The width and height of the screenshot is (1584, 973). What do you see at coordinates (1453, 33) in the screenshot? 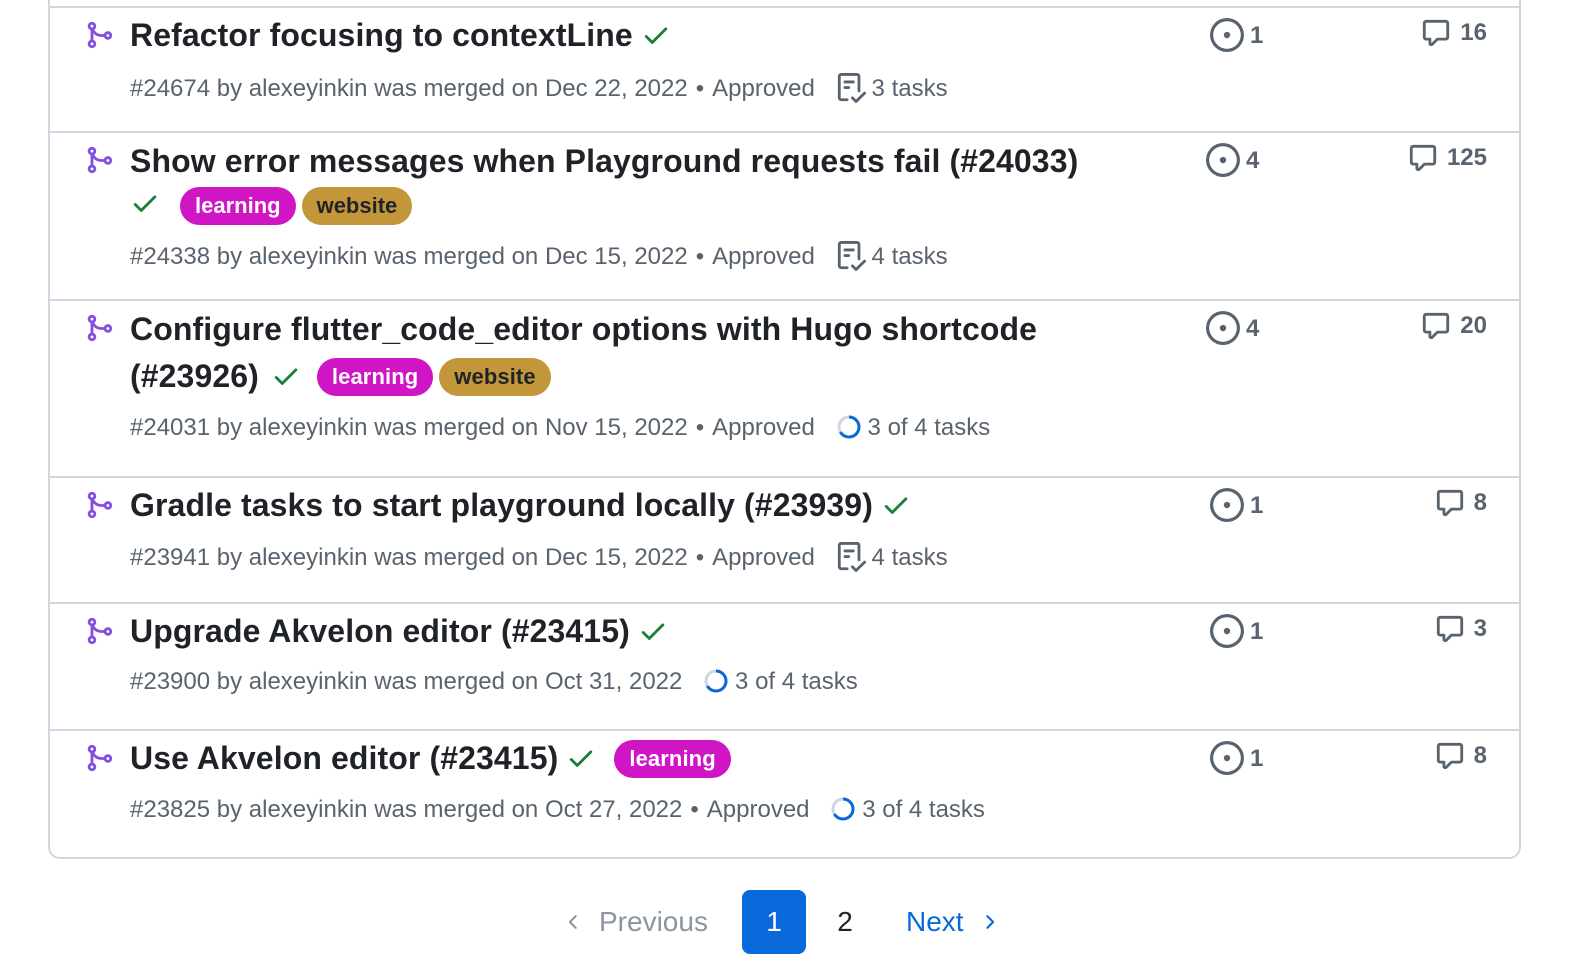
I see `comments-link: 16` at bounding box center [1453, 33].